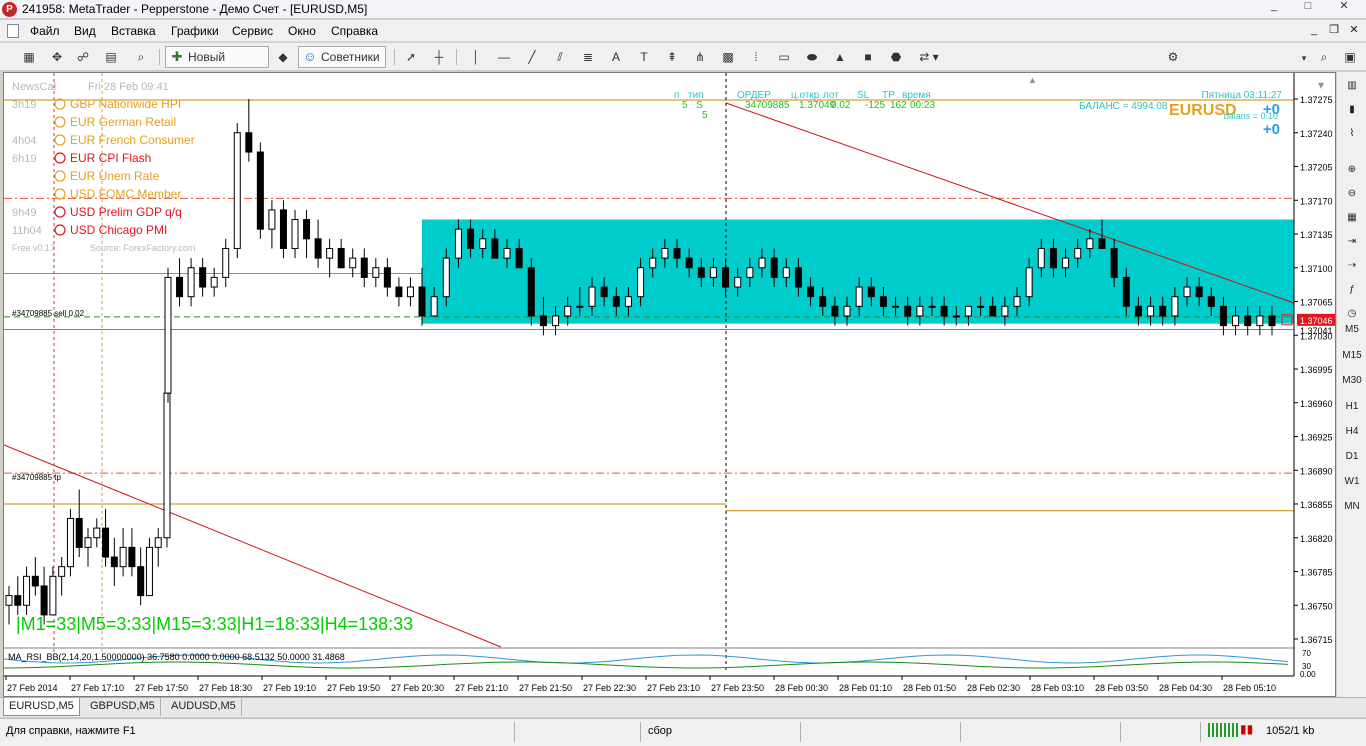 This screenshot has width=1366, height=746. Describe the element at coordinates (683, 707) in the screenshot. I see `chart-tabs: EURUSD,M5 GBPUSD,M5 AUDUSD,M5` at that location.